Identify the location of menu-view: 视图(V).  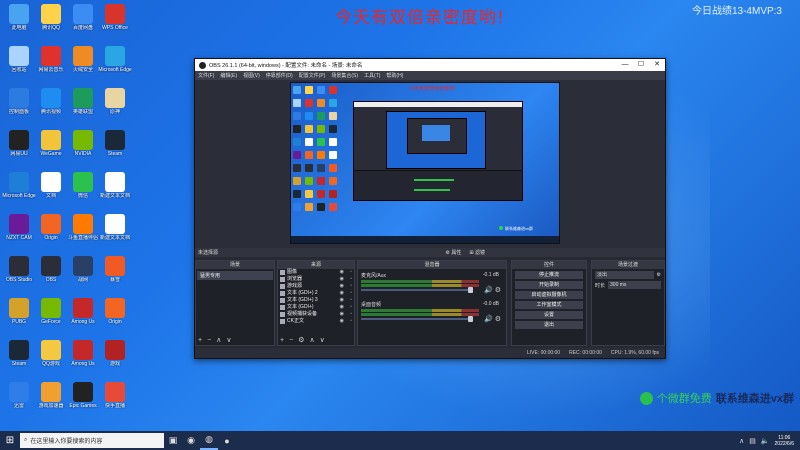
(251, 75).